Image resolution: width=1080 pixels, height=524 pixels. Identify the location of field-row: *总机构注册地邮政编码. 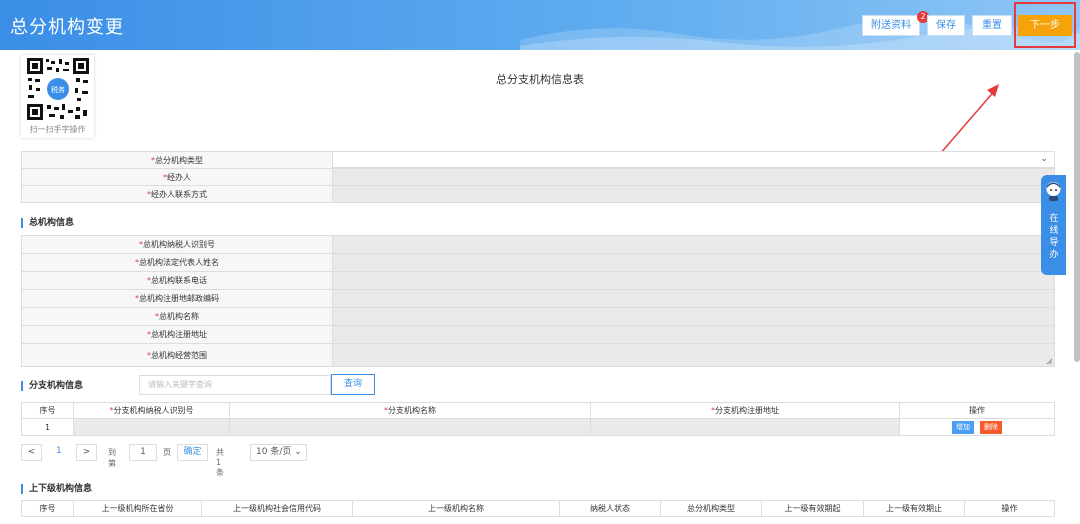
(538, 298).